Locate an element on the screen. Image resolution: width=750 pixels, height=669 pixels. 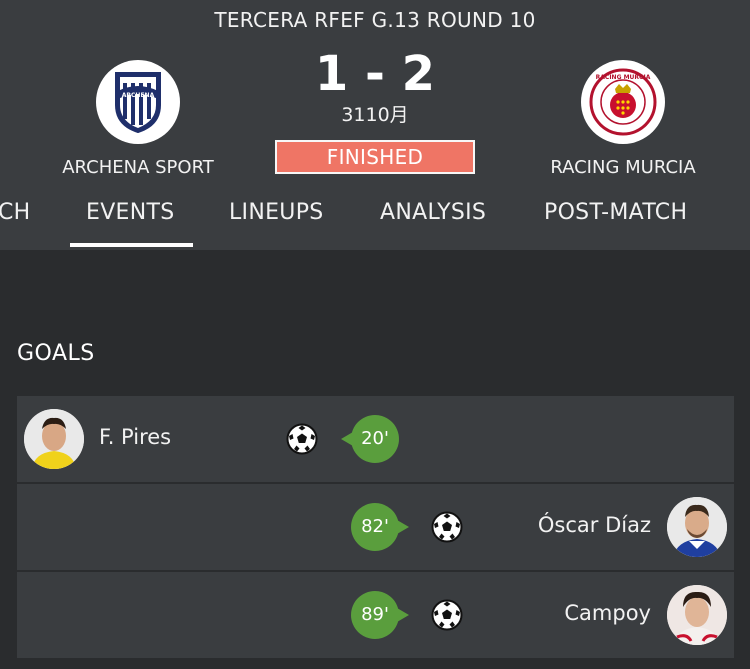
goals-section-title: GOALS is located at coordinates (56, 353).